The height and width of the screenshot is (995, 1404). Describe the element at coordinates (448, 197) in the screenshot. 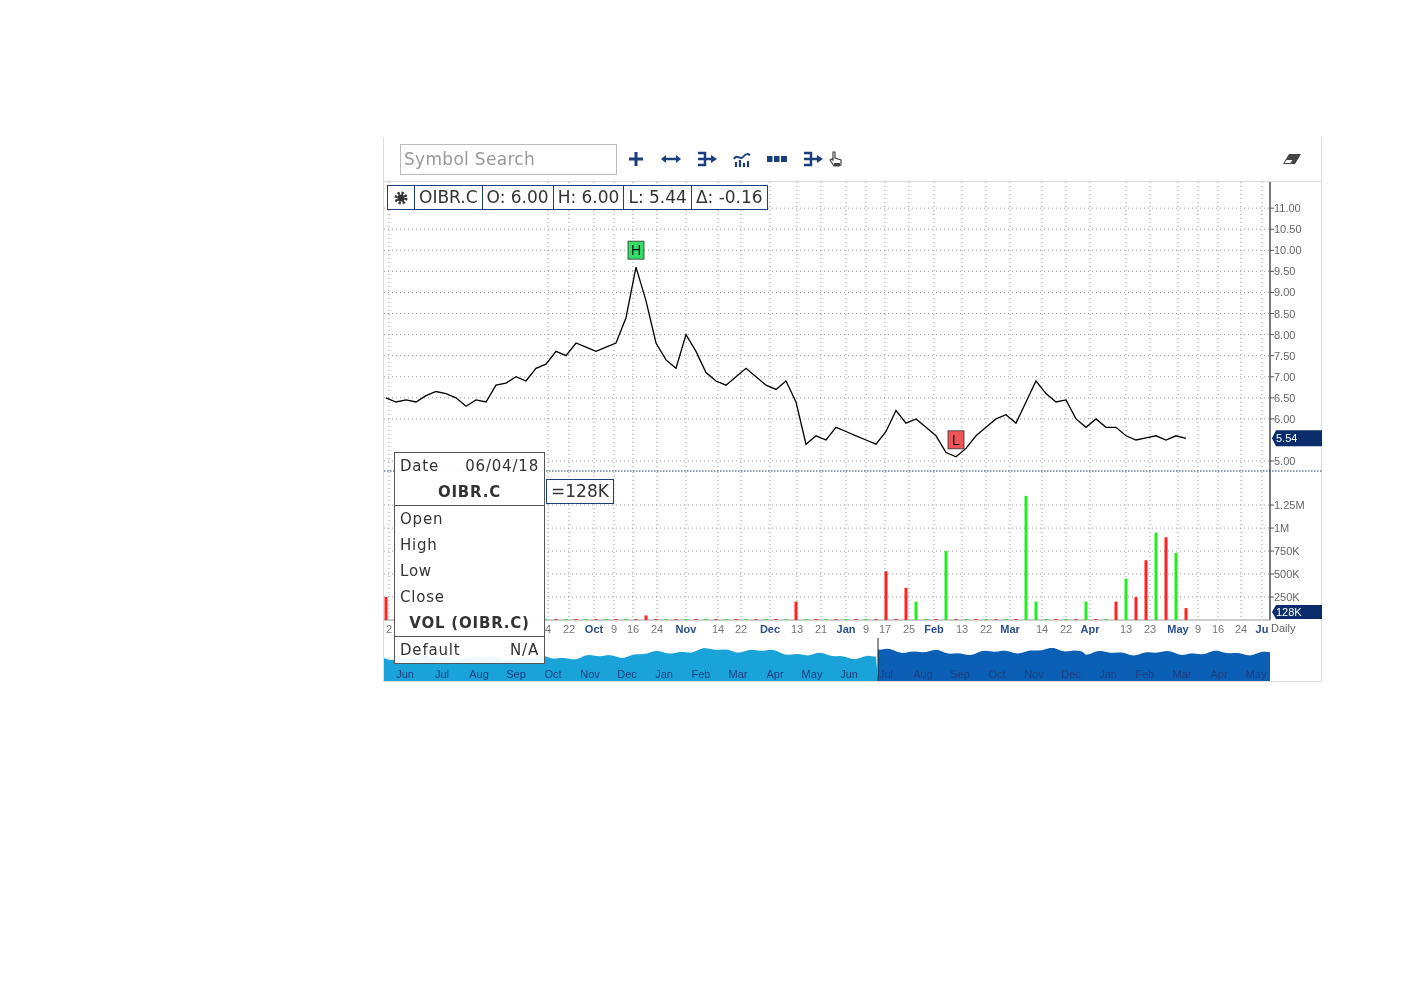

I see `symbol-label: OIBR.C` at that location.